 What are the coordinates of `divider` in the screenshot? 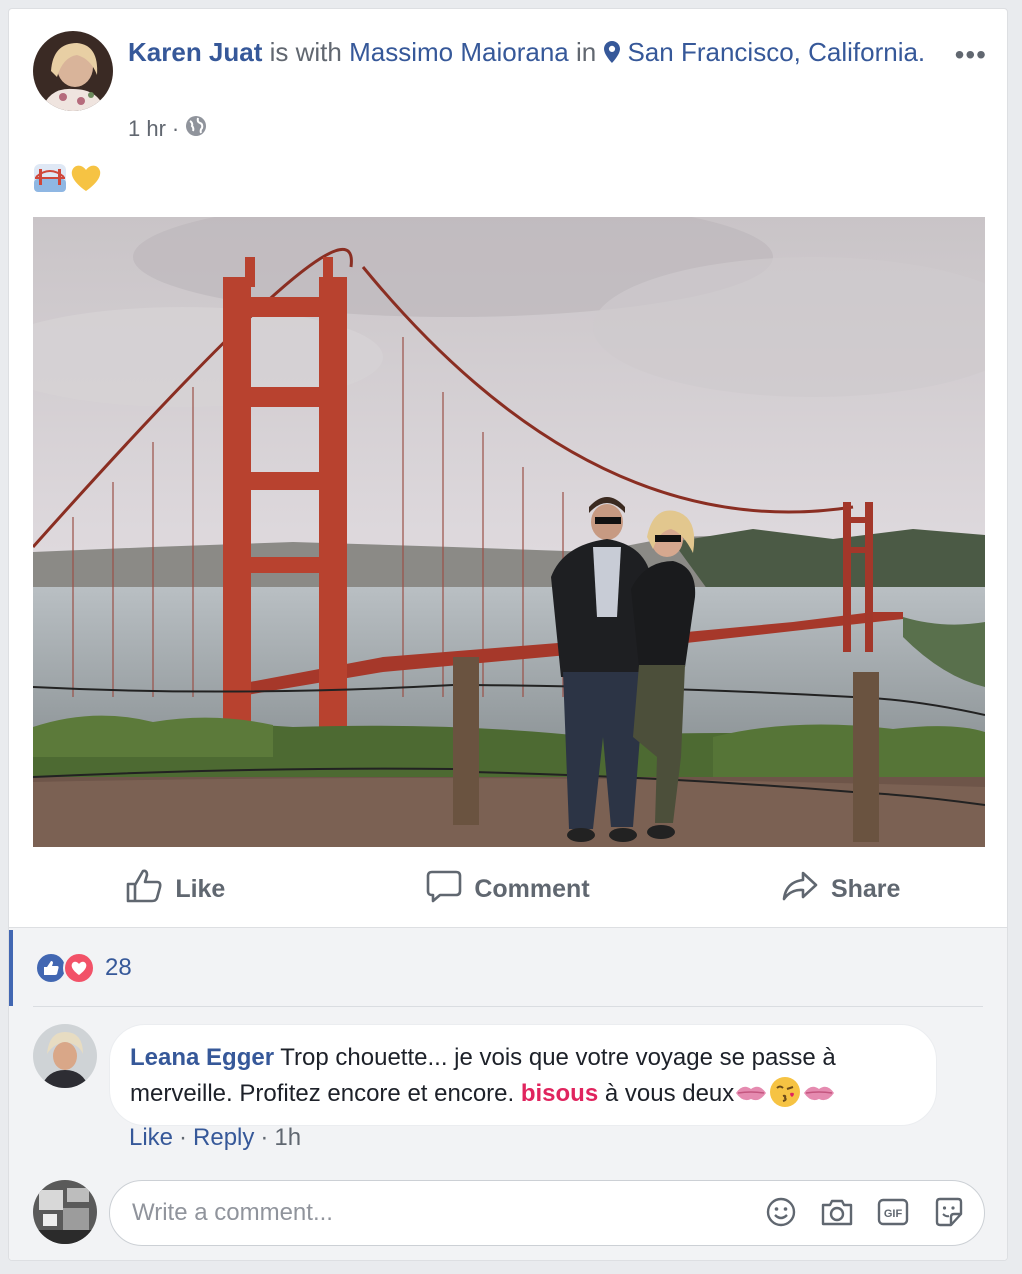 It's located at (508, 1006).